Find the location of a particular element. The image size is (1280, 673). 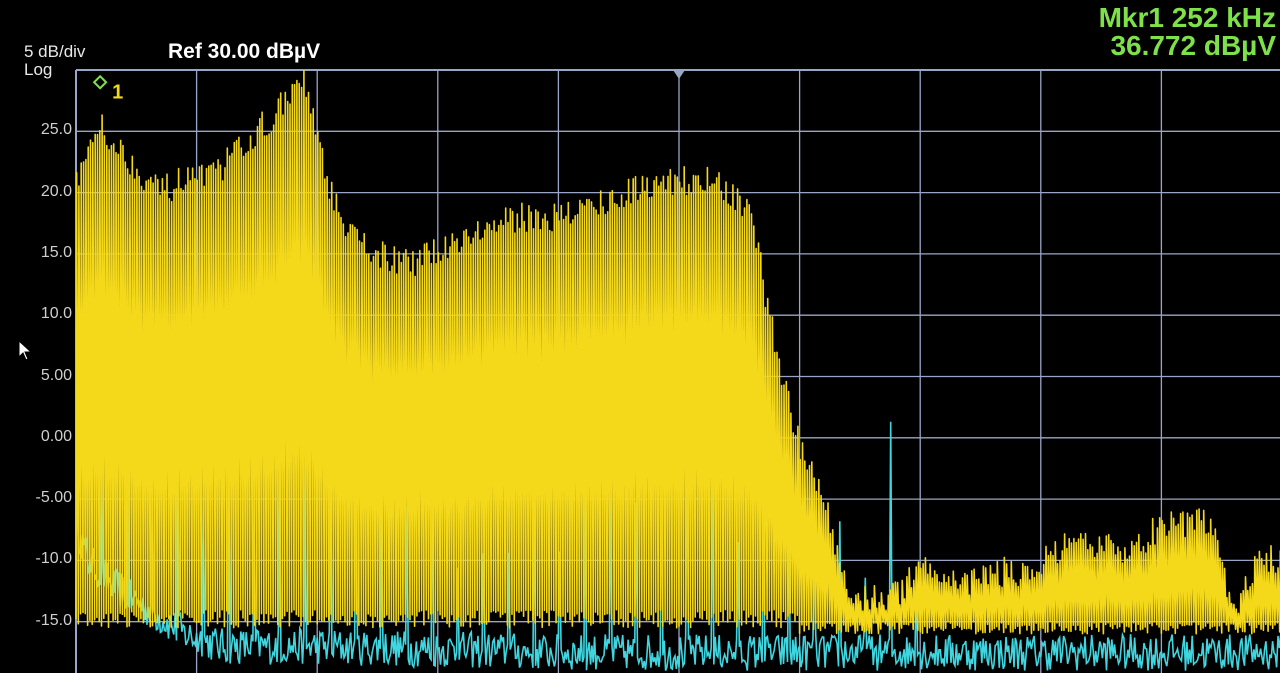

mouse-pointer-icon is located at coordinates (25, 350).